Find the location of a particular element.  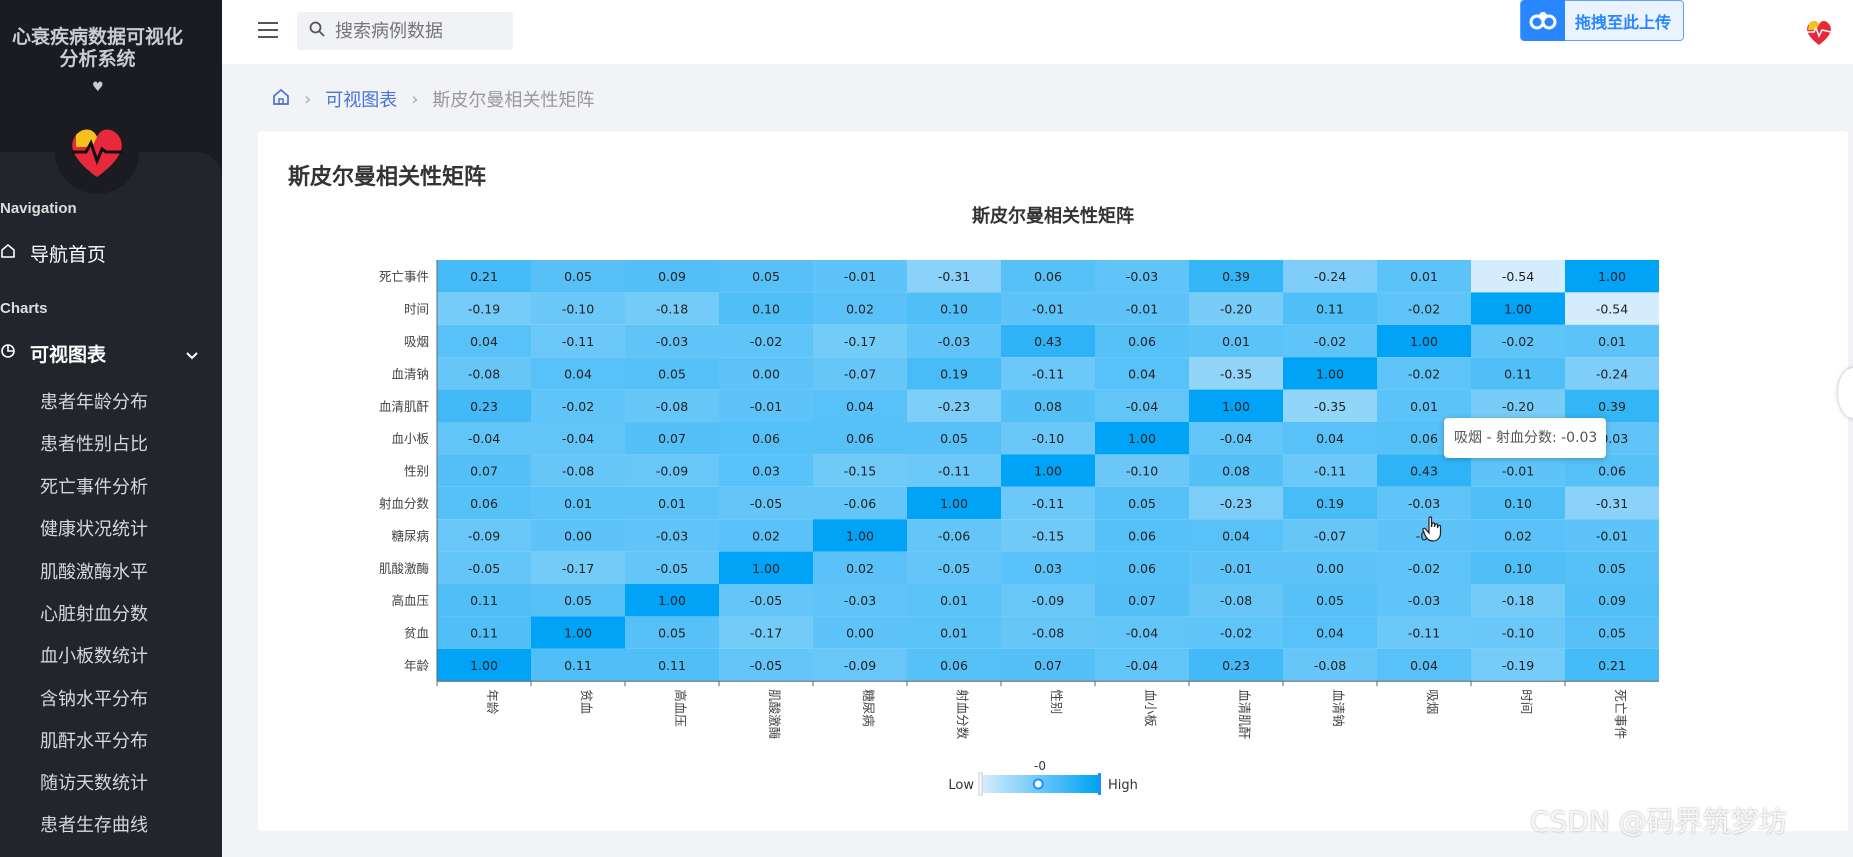

heatmap-cell-label: -0.31 is located at coordinates (954, 276).